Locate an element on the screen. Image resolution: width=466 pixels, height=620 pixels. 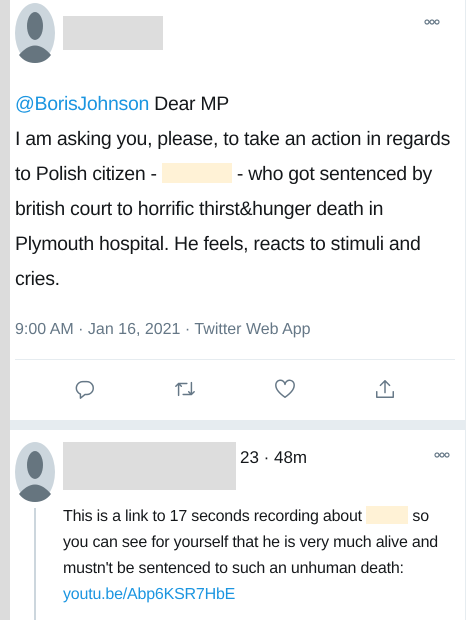
video-link: youtu.be/Abp6KSR7HbE is located at coordinates (149, 594).